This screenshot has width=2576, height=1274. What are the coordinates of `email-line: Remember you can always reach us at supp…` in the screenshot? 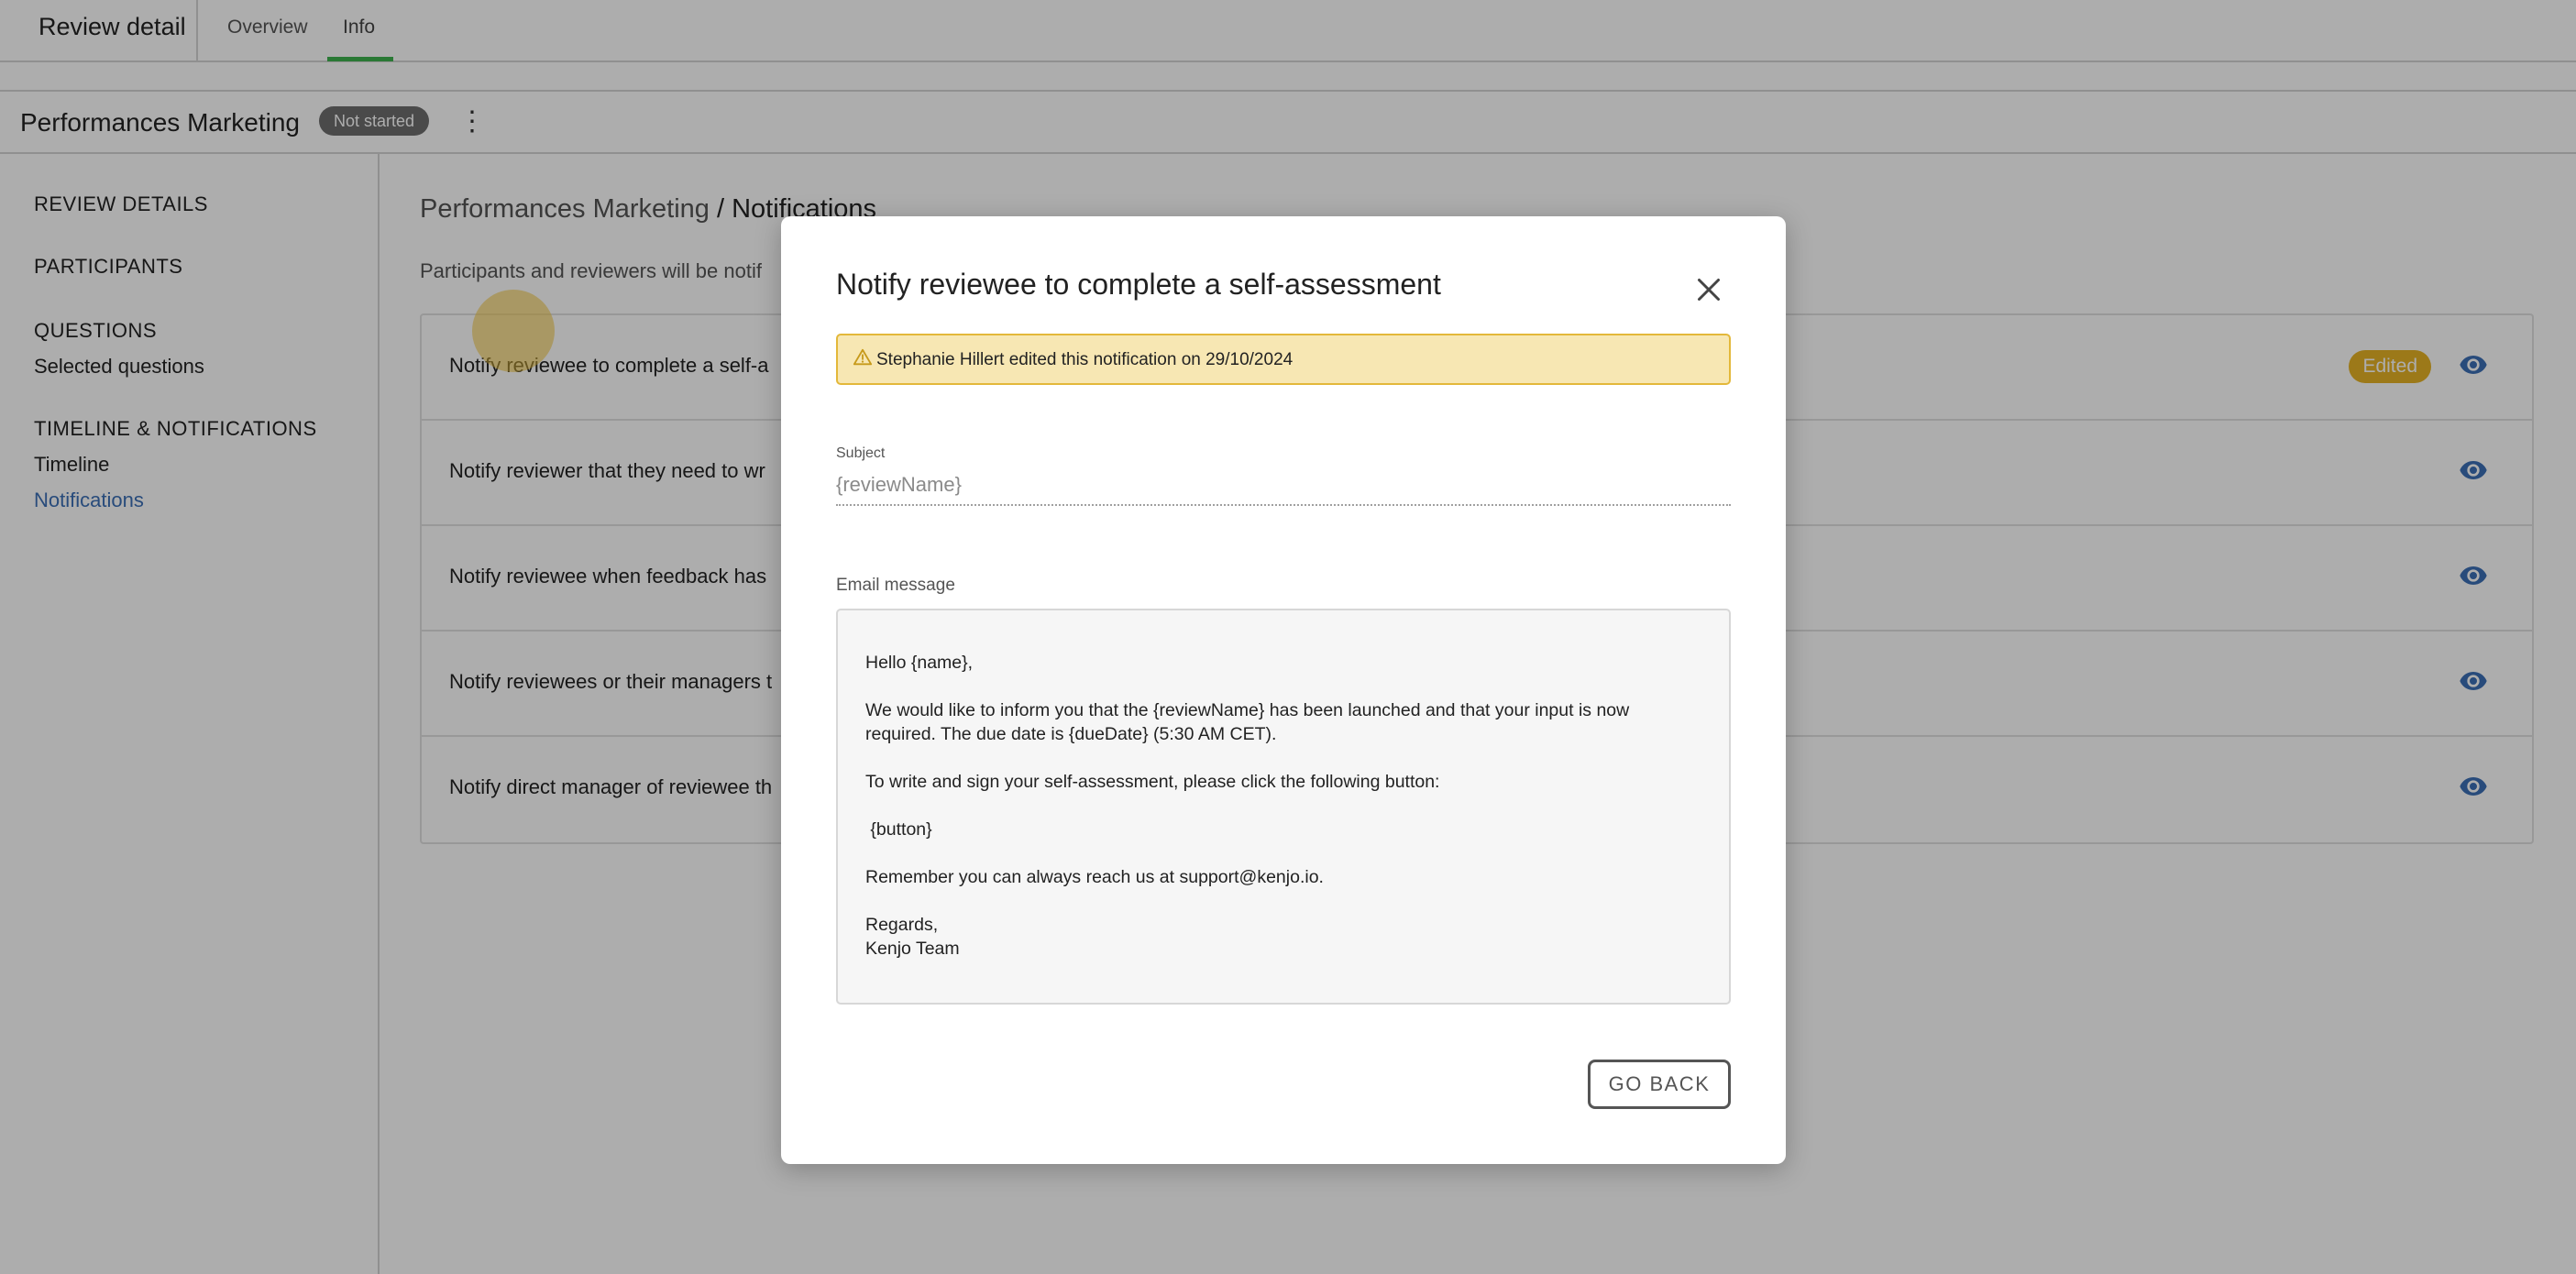 It's located at (1094, 877).